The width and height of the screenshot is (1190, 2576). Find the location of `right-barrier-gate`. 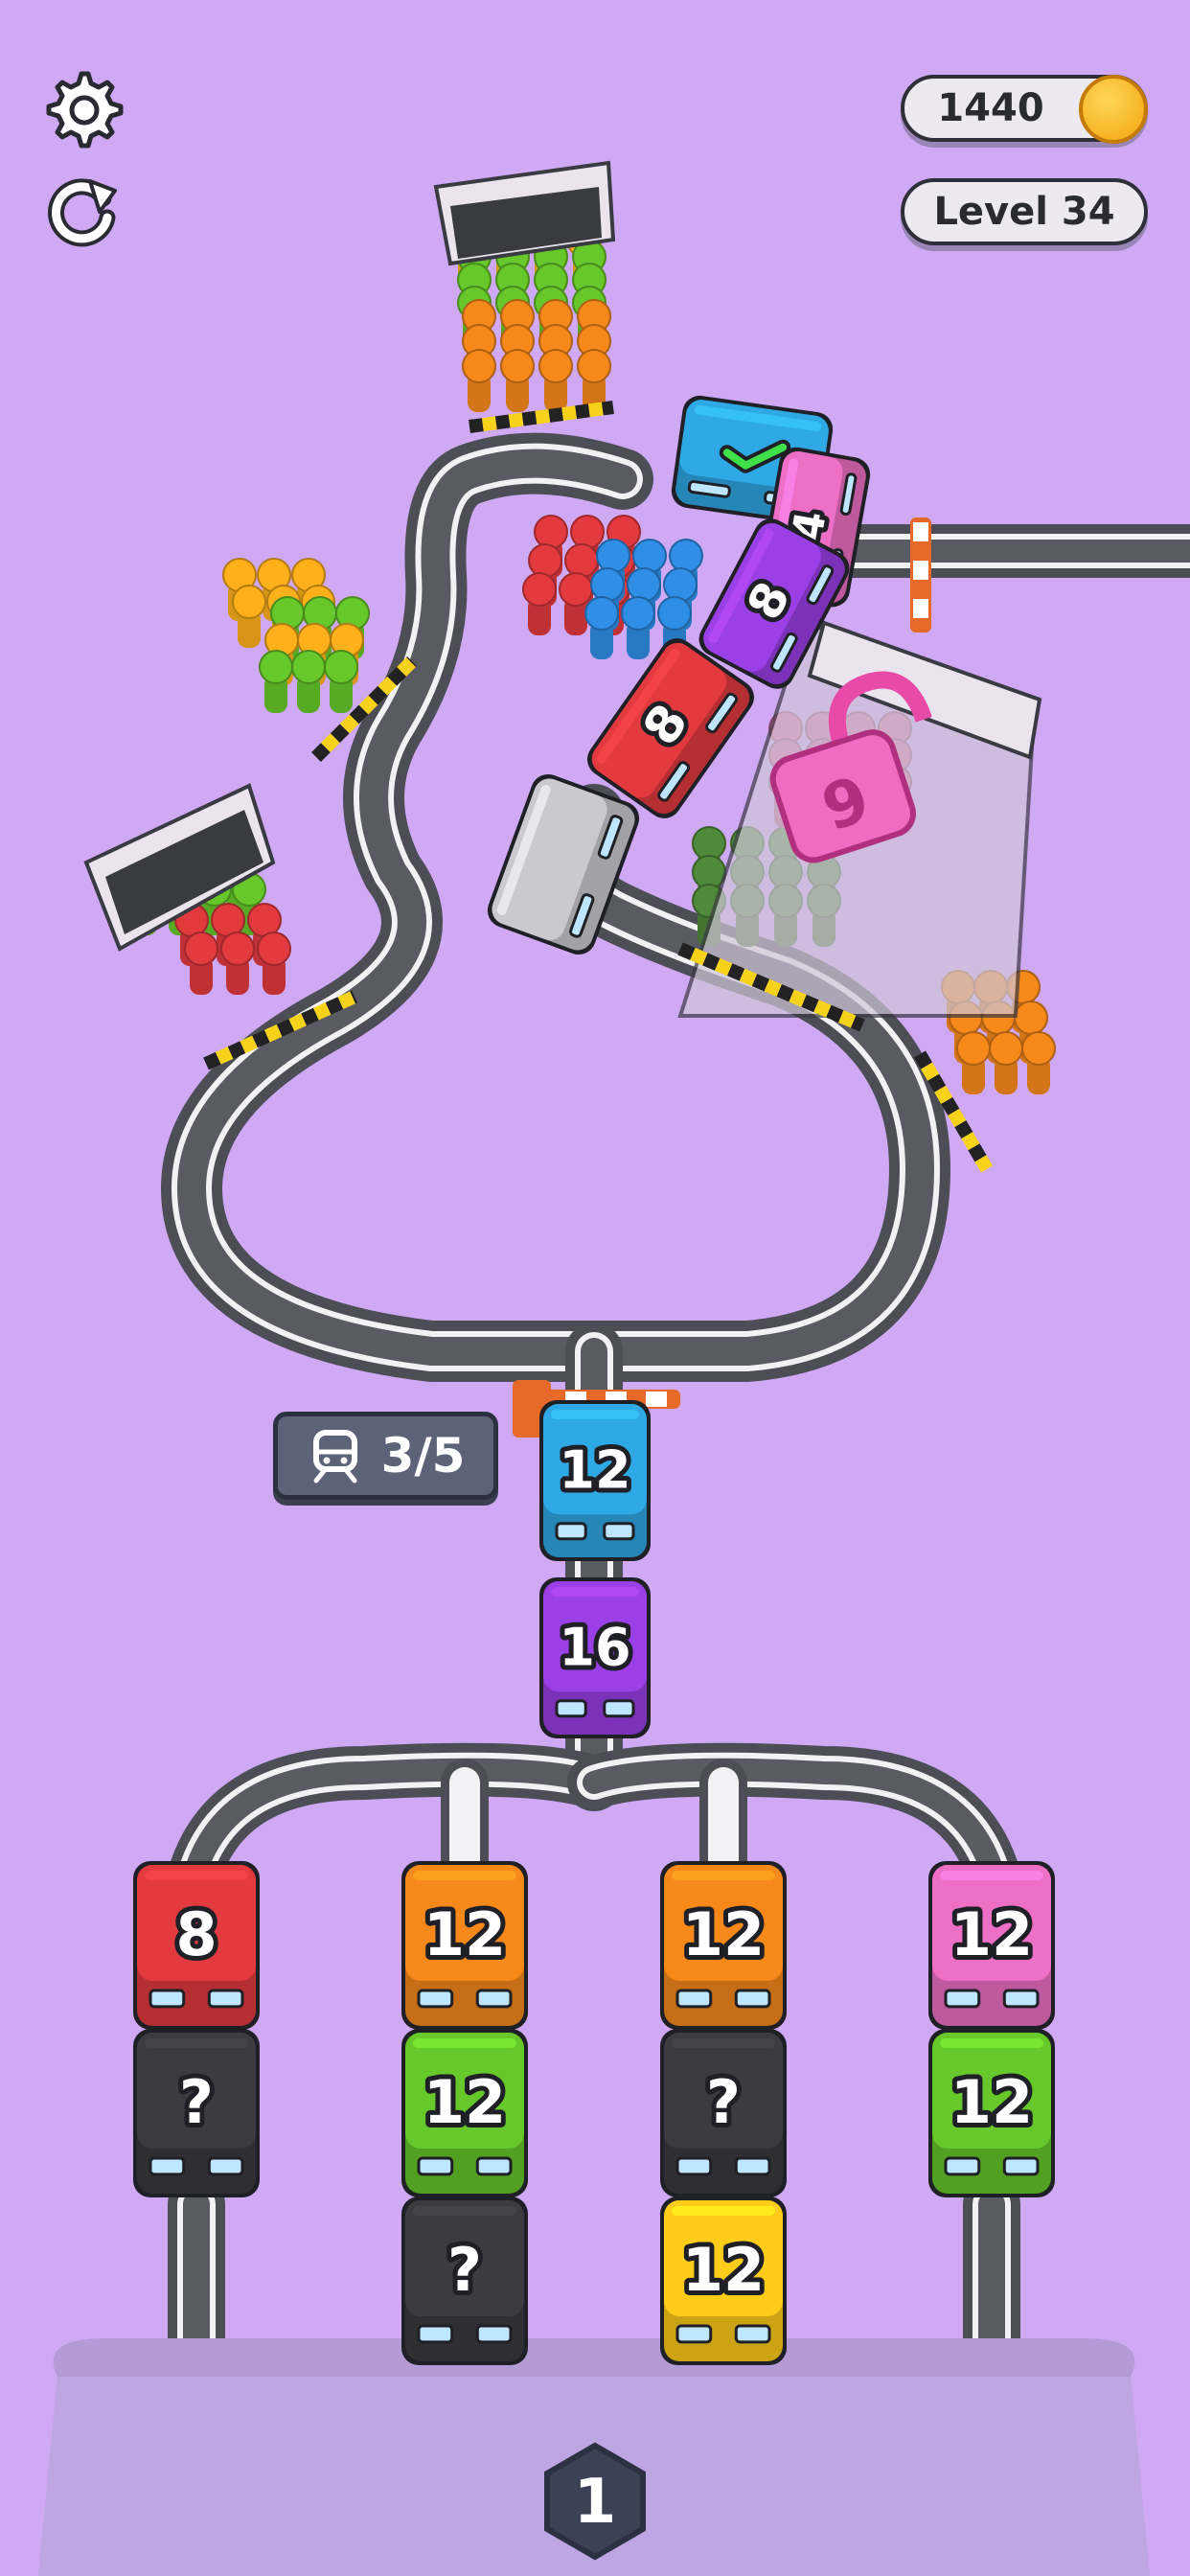

right-barrier-gate is located at coordinates (921, 575).